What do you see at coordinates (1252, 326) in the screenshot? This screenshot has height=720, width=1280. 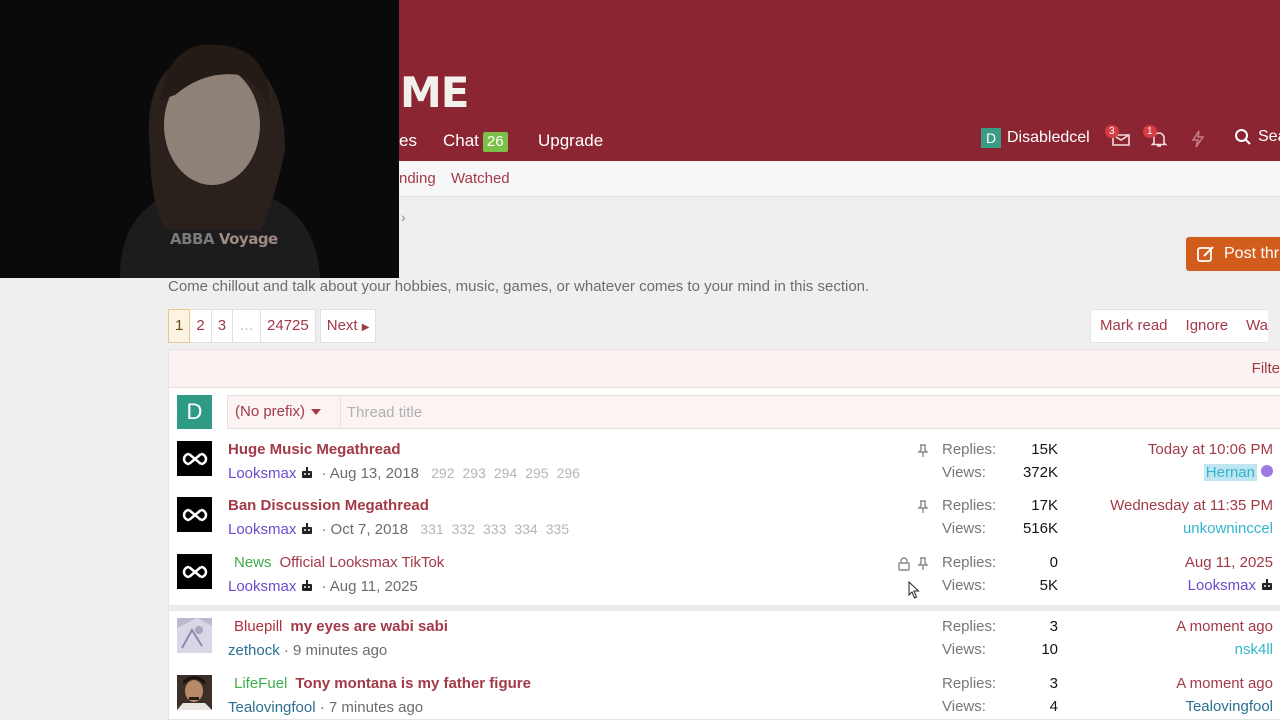 I see `watch-button: Wa` at bounding box center [1252, 326].